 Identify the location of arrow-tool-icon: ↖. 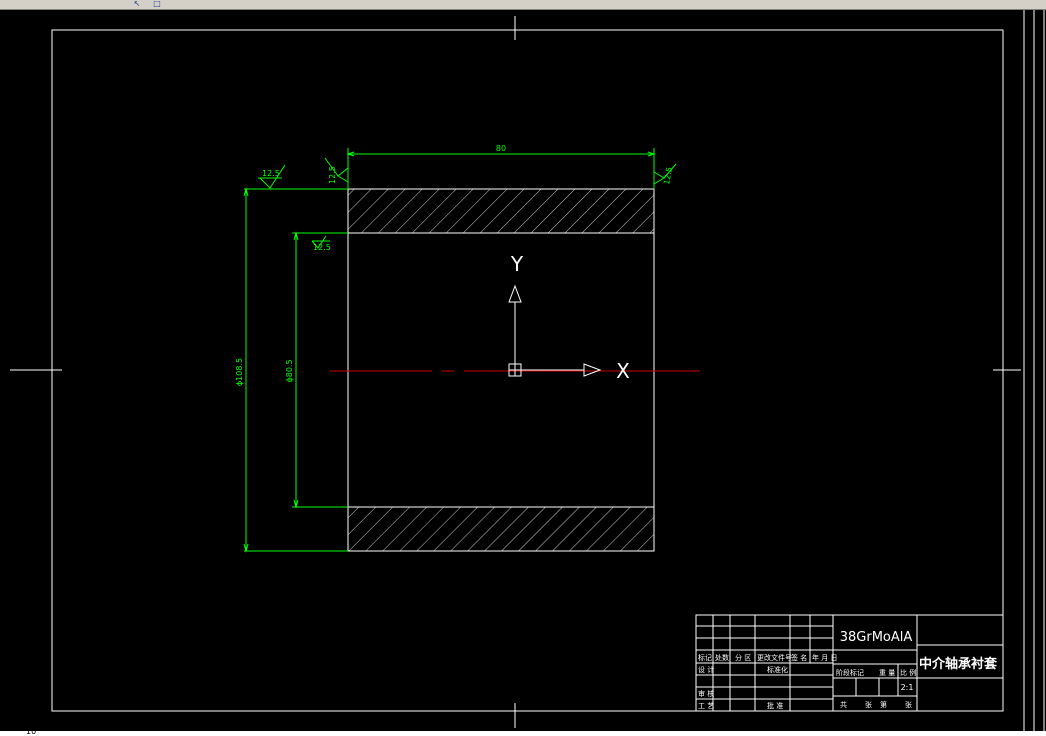
(137, 4).